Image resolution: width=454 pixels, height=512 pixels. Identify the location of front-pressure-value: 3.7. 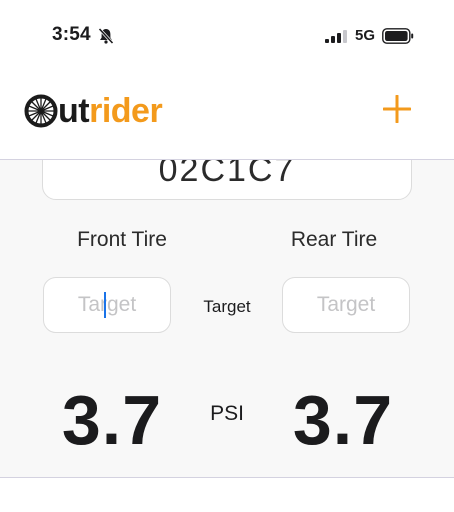
(112, 420).